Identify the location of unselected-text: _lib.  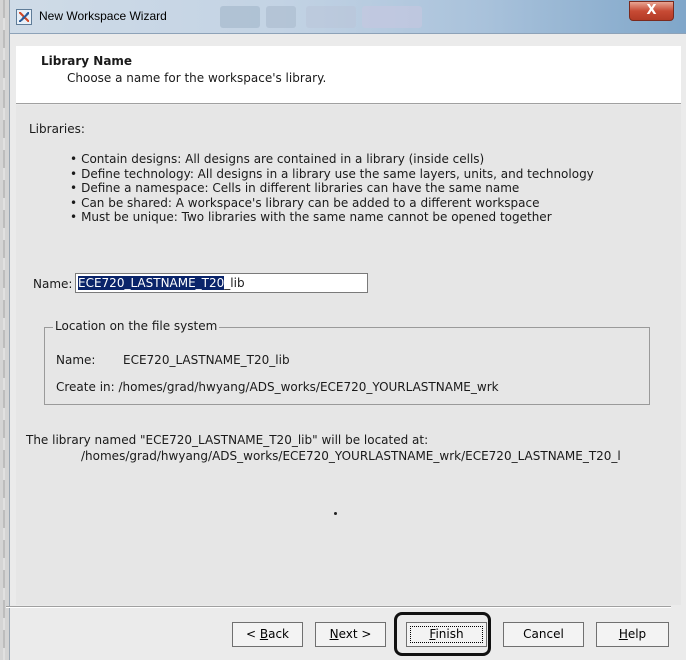
(234, 283).